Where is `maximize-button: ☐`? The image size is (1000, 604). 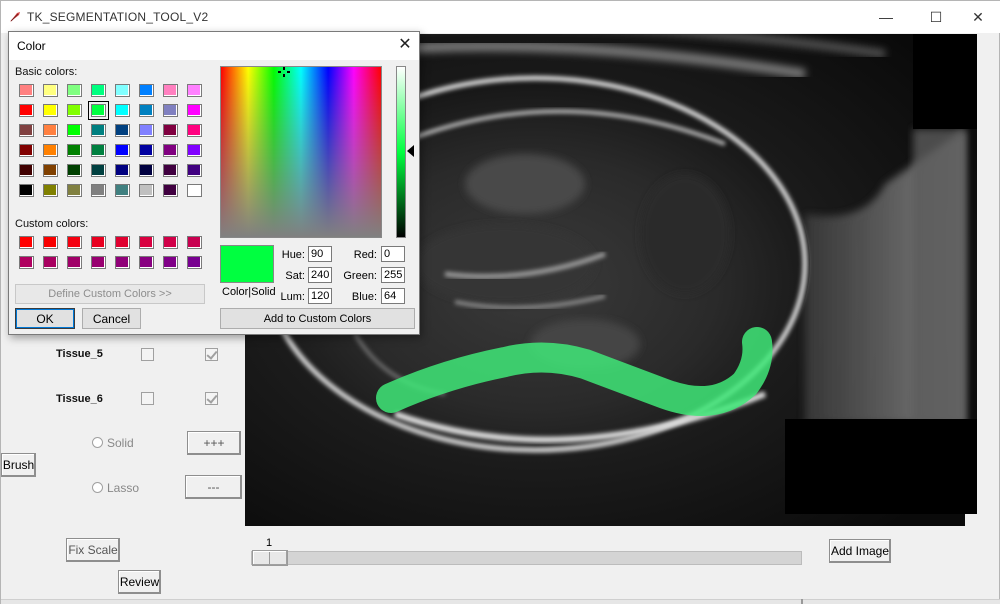
maximize-button: ☐ is located at coordinates (936, 17).